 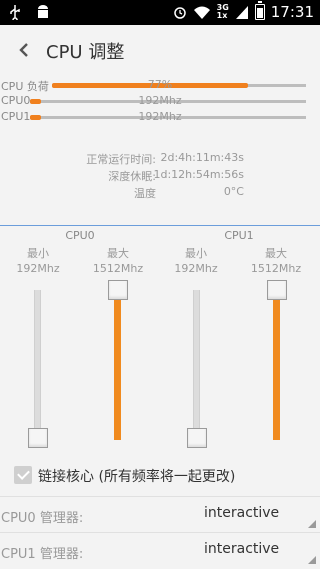 What do you see at coordinates (145, 193) in the screenshot?
I see `info-key: 温度` at bounding box center [145, 193].